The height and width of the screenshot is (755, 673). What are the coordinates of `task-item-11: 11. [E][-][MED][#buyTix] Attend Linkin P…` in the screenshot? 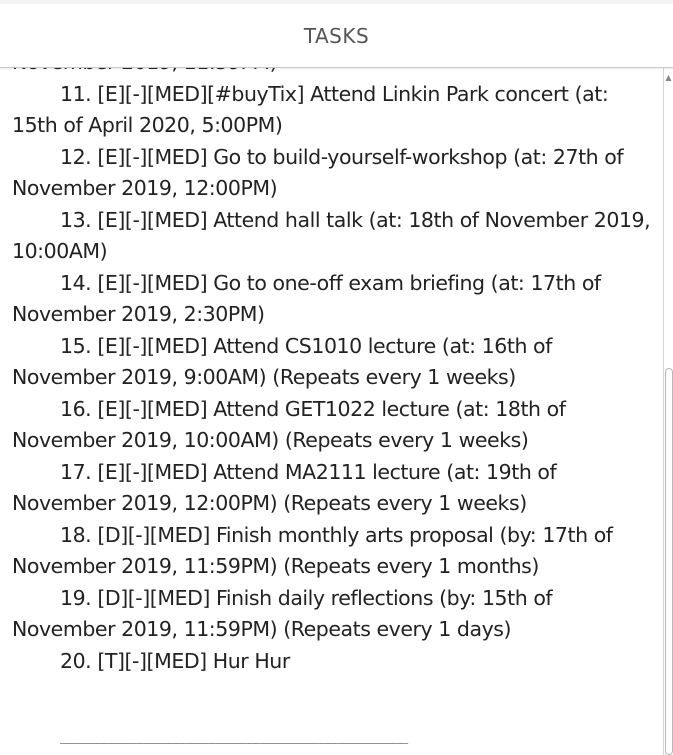 It's located at (310, 109).